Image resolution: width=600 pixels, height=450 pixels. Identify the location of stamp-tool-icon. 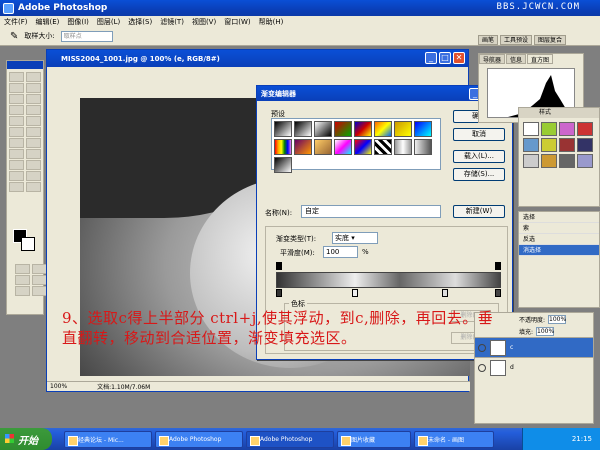
(16, 121).